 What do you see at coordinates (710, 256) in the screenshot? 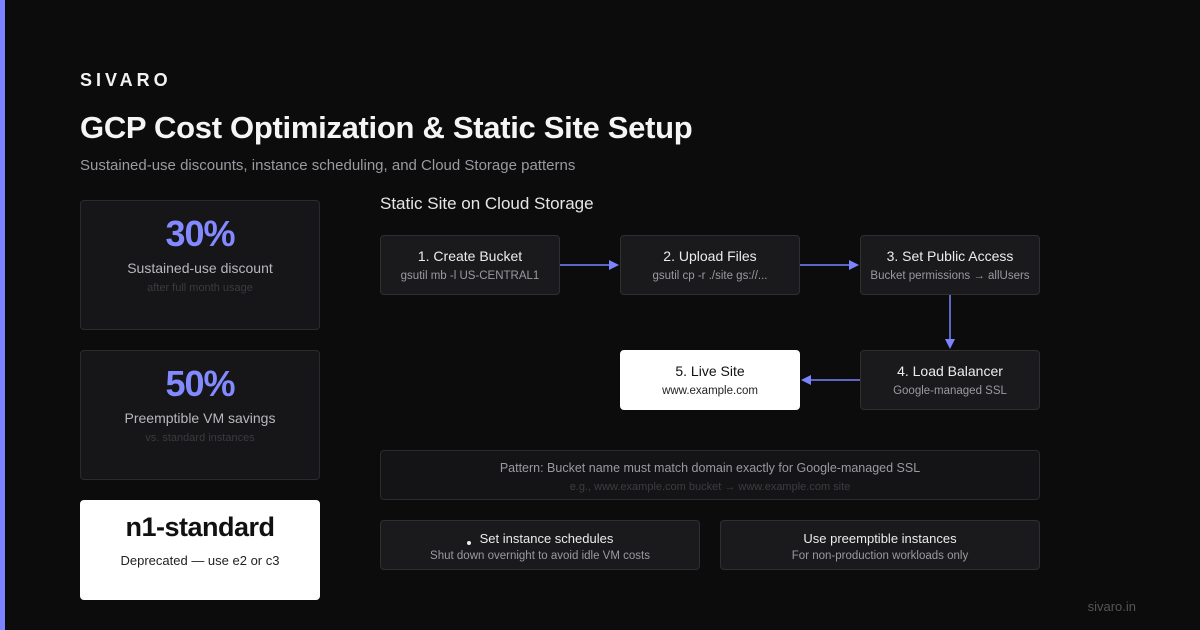
I see `step-title: 2. Upload Files` at bounding box center [710, 256].